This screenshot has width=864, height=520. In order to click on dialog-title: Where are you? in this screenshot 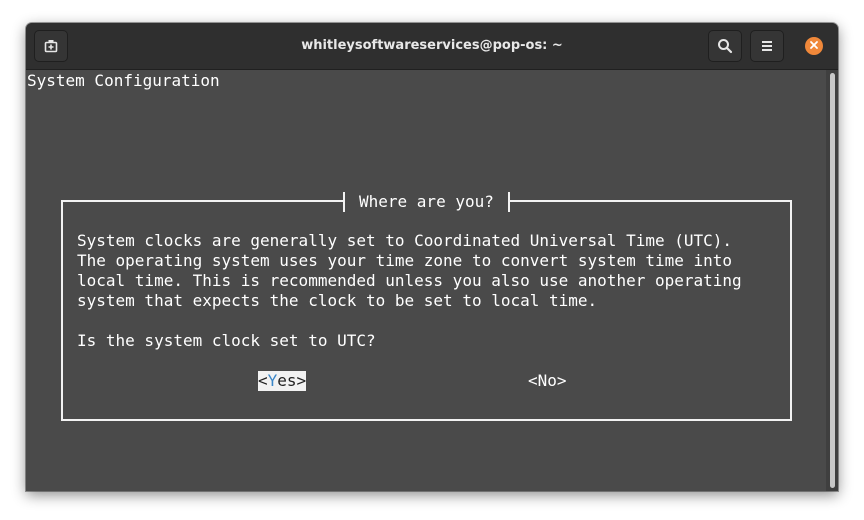, I will do `click(426, 202)`.